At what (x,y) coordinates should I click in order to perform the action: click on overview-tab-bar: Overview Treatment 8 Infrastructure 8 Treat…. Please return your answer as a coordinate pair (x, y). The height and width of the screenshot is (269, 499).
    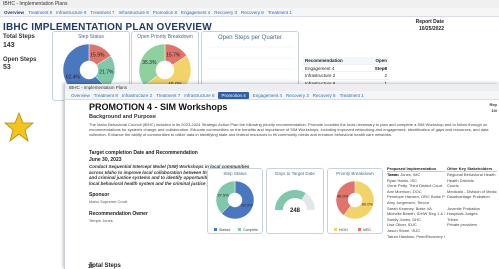
    Looking at the image, I should click on (249, 12).